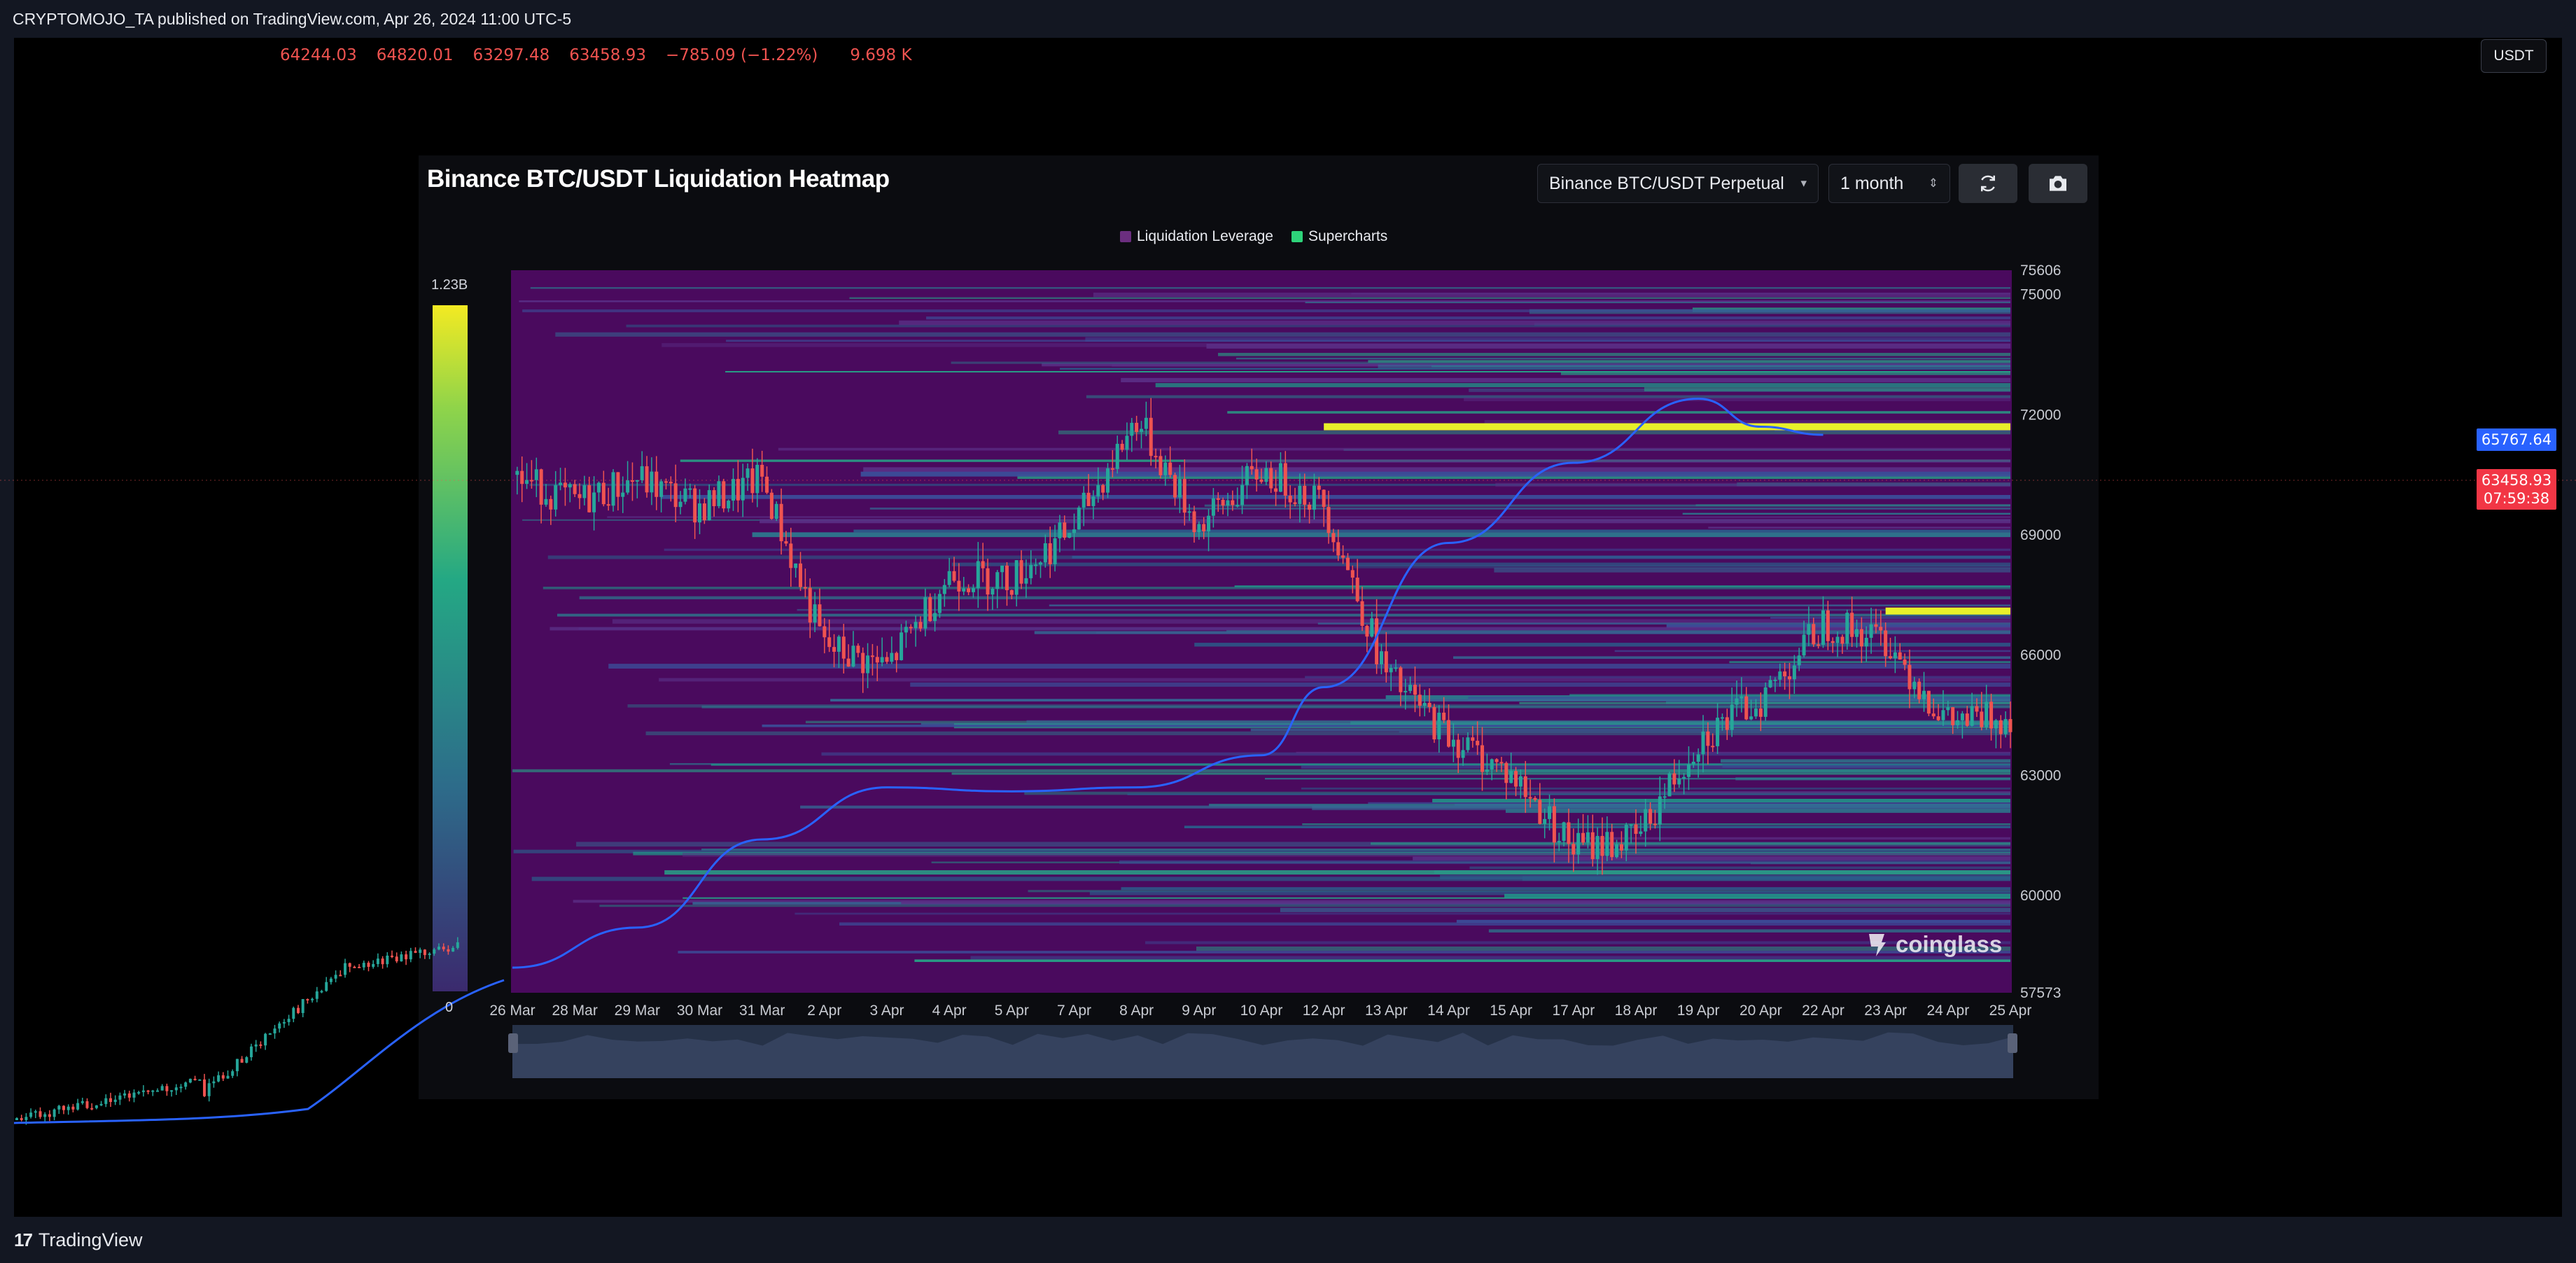  Describe the element at coordinates (1678, 183) in the screenshot. I see `pair-select: Binance BTC/USDT Perpetual ▾` at that location.